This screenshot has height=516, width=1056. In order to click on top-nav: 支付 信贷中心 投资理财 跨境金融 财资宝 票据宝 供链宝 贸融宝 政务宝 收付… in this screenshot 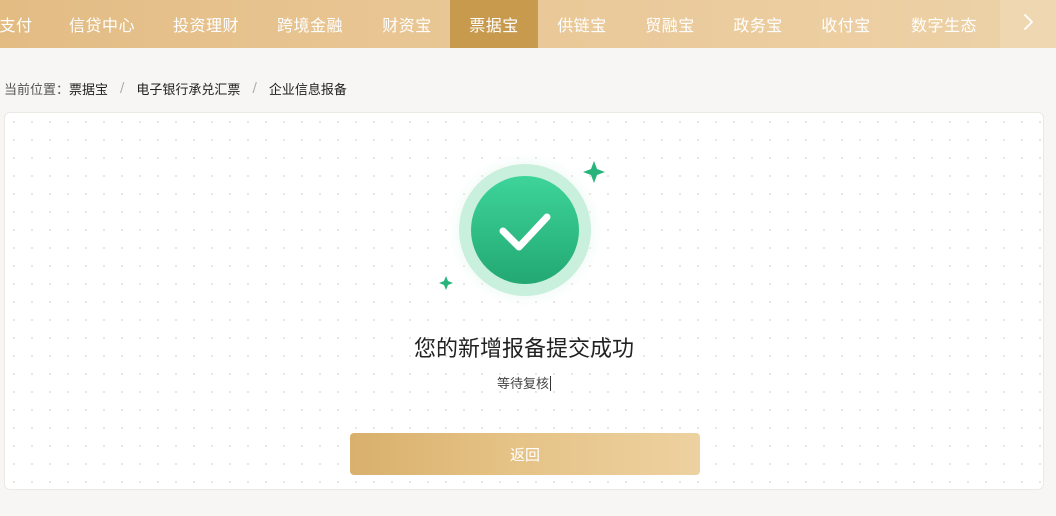, I will do `click(528, 24)`.